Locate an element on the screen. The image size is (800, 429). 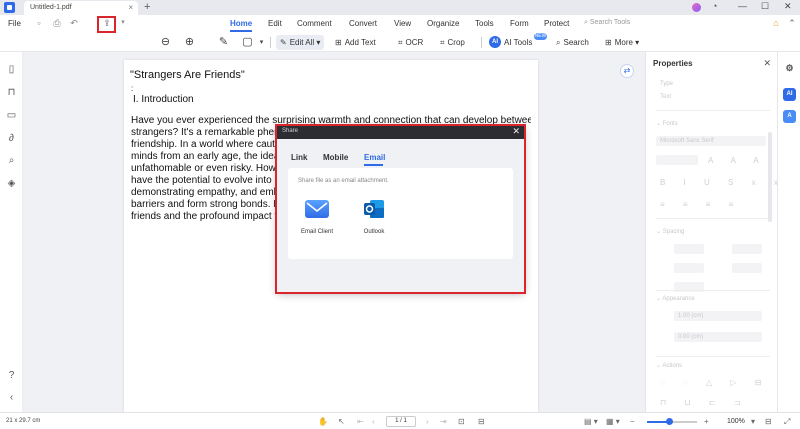
maximize-icon: ☐ is located at coordinates (765, 6).